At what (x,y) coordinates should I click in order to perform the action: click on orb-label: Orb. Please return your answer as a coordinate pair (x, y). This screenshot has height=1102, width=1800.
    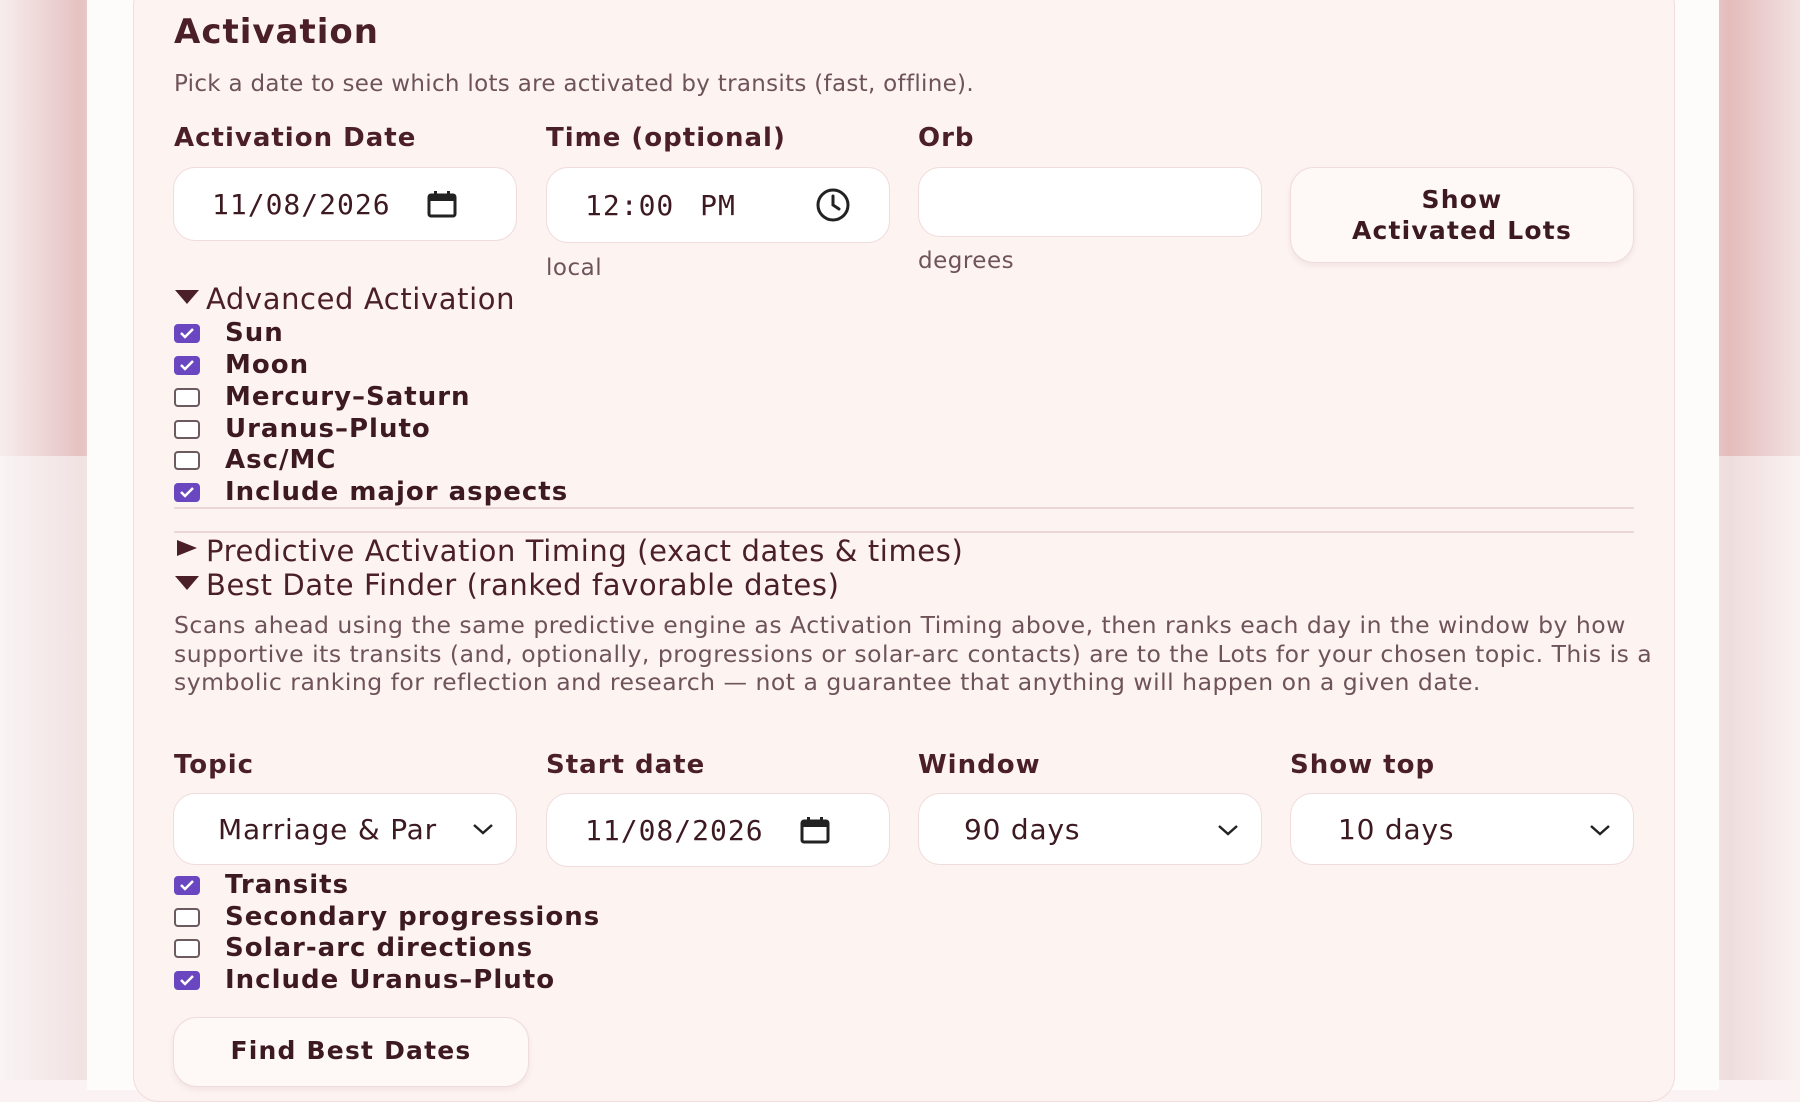
    Looking at the image, I should click on (946, 138).